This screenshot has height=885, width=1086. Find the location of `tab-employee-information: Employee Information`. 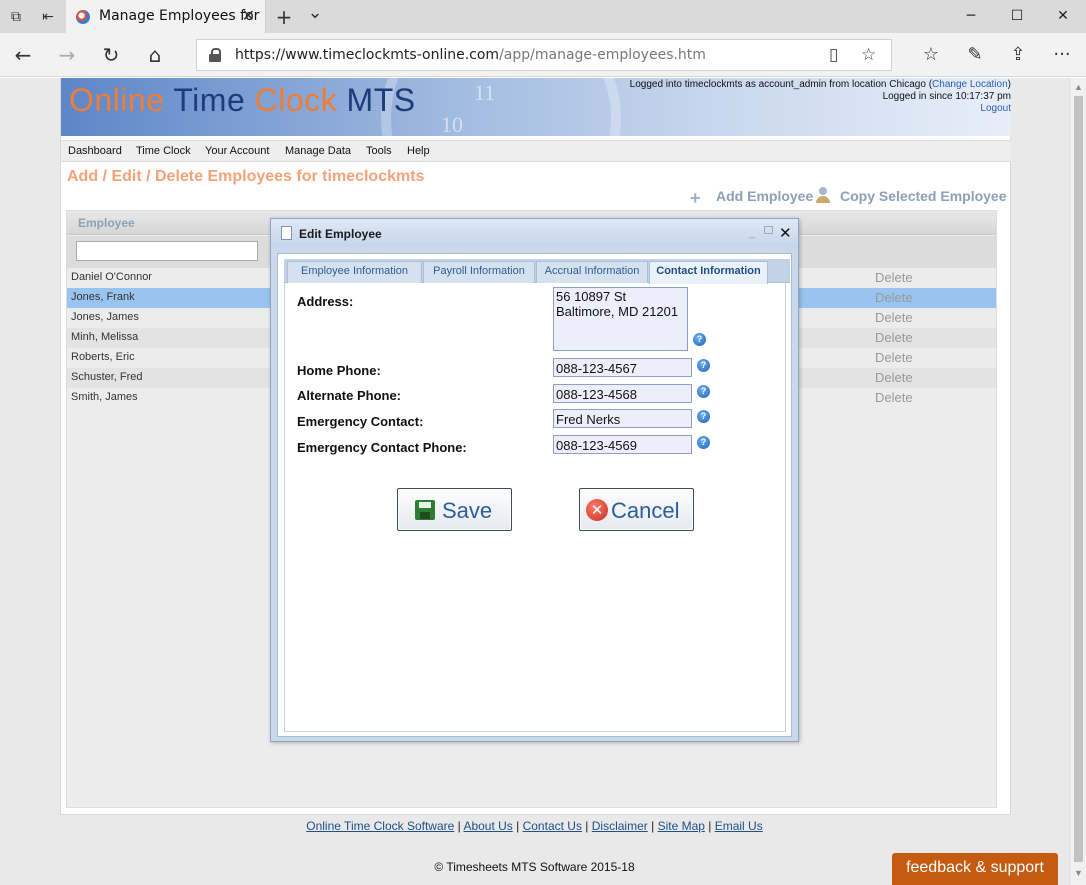

tab-employee-information: Employee Information is located at coordinates (354, 272).